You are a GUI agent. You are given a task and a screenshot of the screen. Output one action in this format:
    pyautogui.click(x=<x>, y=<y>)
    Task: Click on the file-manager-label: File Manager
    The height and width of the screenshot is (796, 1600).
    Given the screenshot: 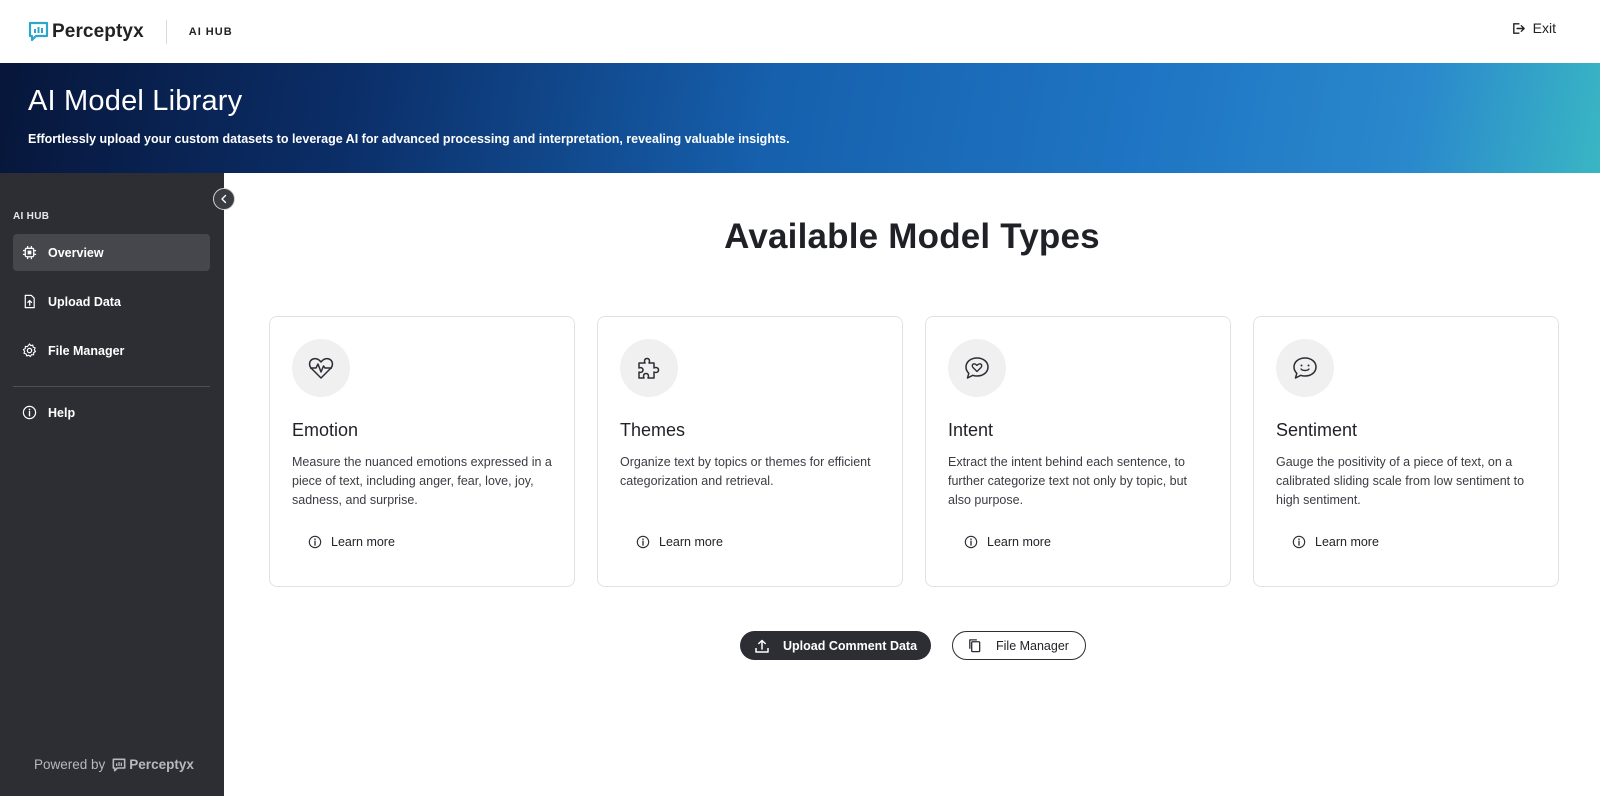 What is the action you would take?
    pyautogui.click(x=1032, y=645)
    